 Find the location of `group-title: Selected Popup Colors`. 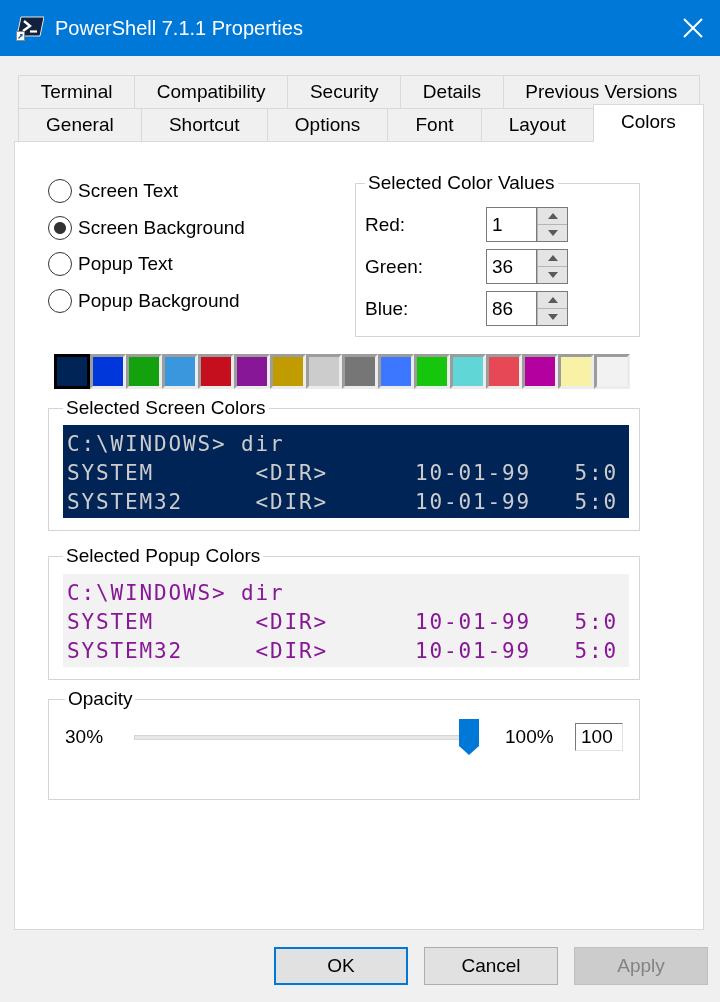

group-title: Selected Popup Colors is located at coordinates (163, 556).